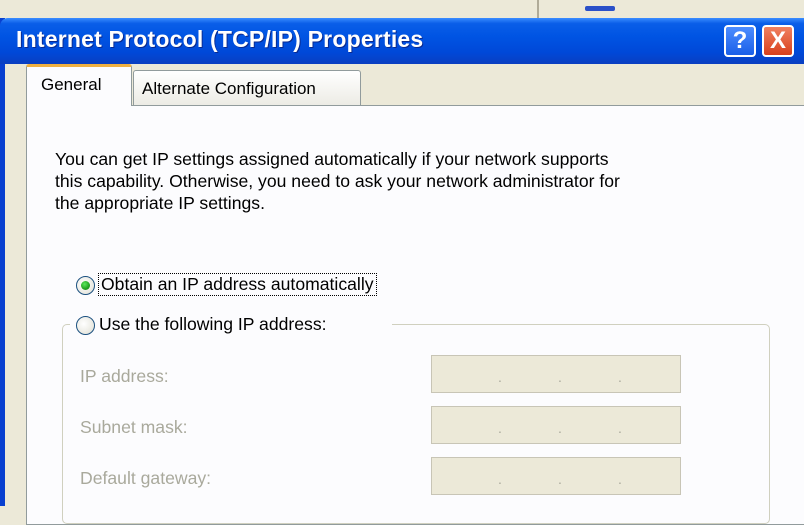 The image size is (804, 525). Describe the element at coordinates (247, 88) in the screenshot. I see `tab-alternate-configuration: Alternate Configuration` at that location.